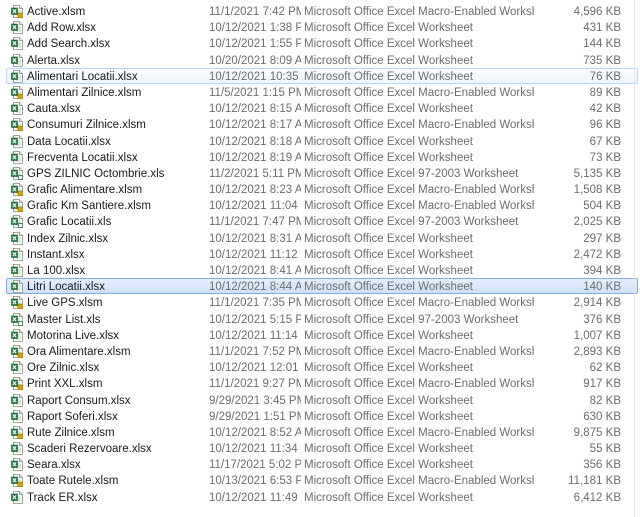 This screenshot has height=517, width=640. Describe the element at coordinates (96, 173) in the screenshot. I see `file-name: GPS ZILNIC Octombrie.xls` at that location.